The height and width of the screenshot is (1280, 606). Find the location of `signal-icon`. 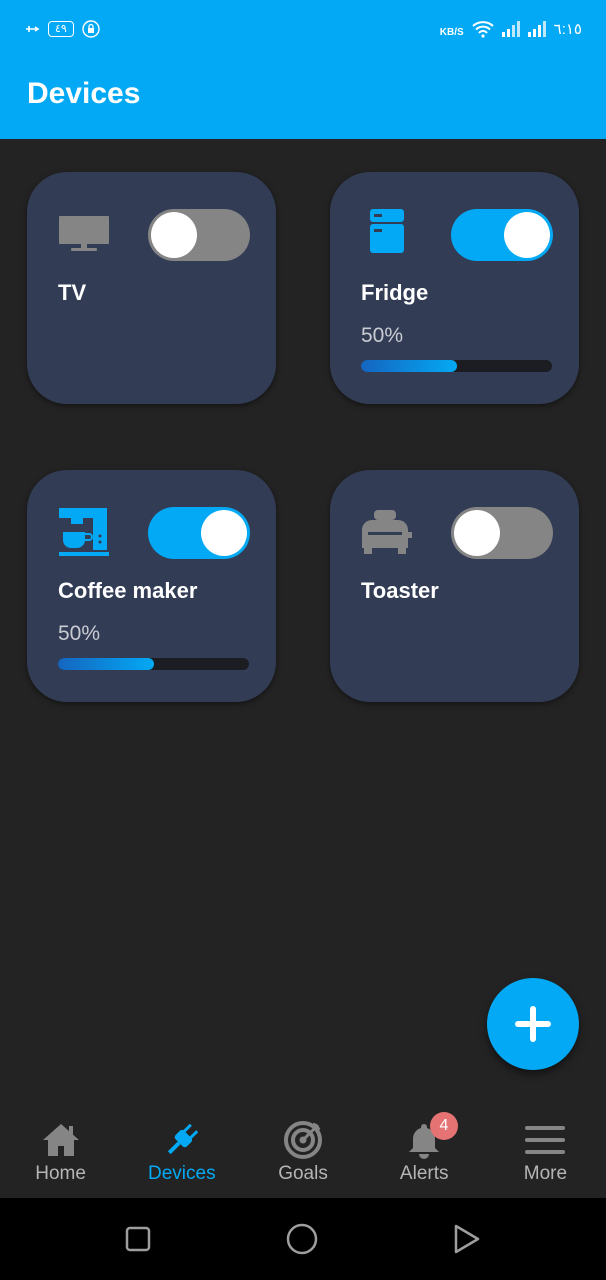

signal-icon is located at coordinates (510, 29).